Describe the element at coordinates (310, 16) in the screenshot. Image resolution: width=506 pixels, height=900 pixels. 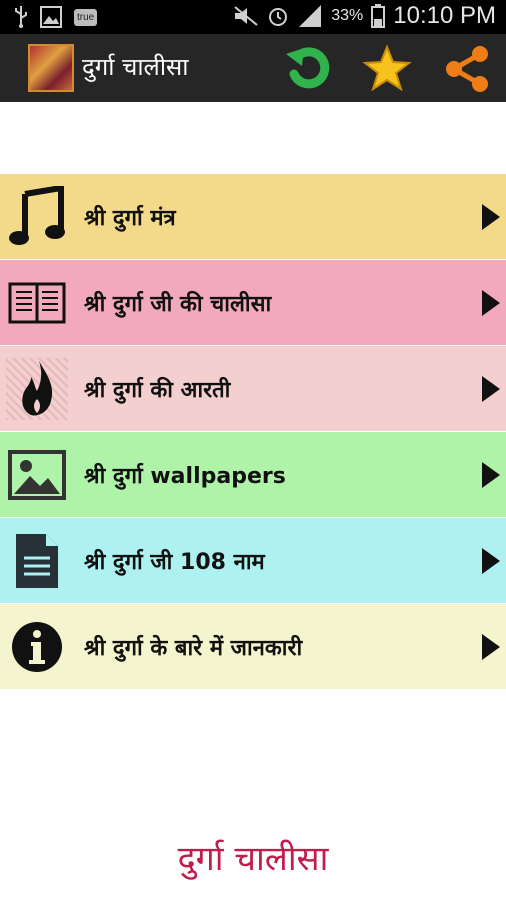
I see `signal-icon` at that location.